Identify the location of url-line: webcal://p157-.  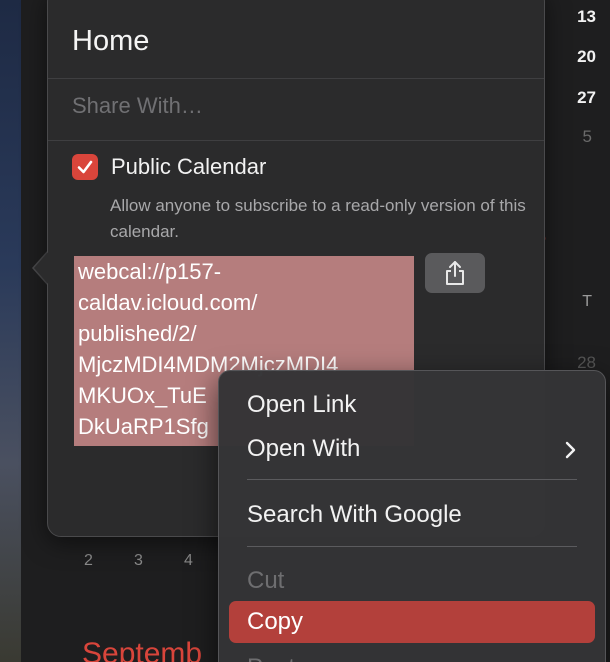
(150, 271).